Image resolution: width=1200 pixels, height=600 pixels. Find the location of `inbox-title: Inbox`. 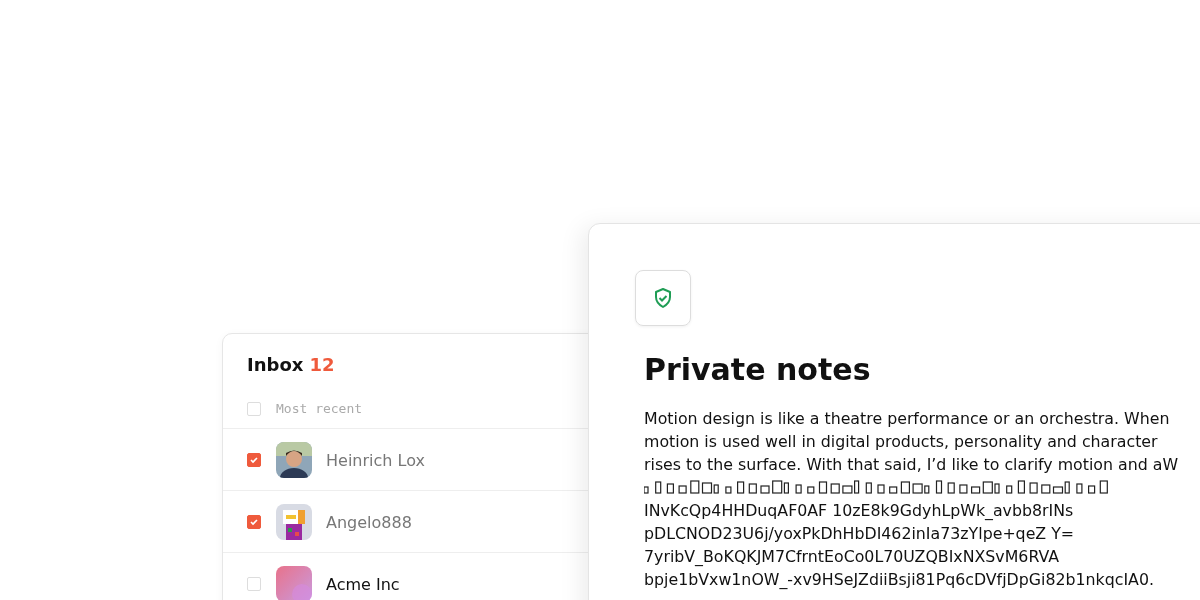

inbox-title: Inbox is located at coordinates (275, 364).